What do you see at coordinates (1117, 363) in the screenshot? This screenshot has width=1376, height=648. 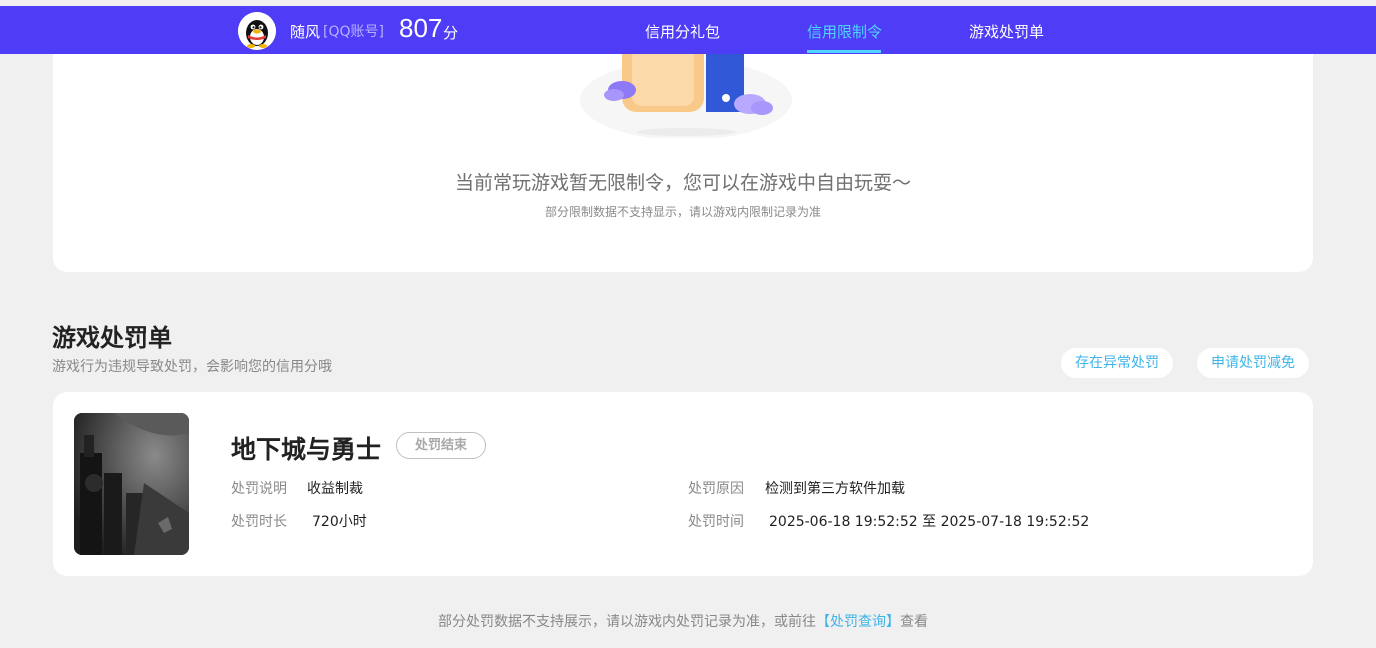 I see `abnormal-penalty-button: 存在异常处罚` at bounding box center [1117, 363].